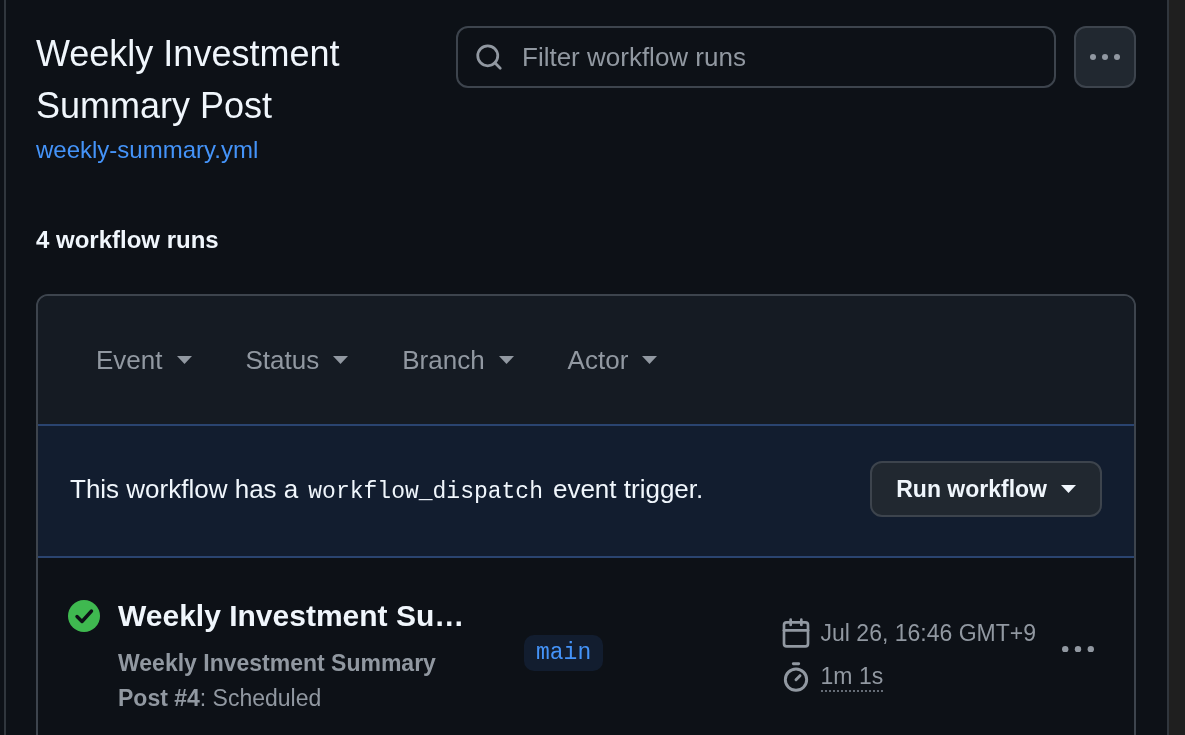 Image resolution: width=1185 pixels, height=735 pixels. I want to click on search-icon, so click(489, 57).